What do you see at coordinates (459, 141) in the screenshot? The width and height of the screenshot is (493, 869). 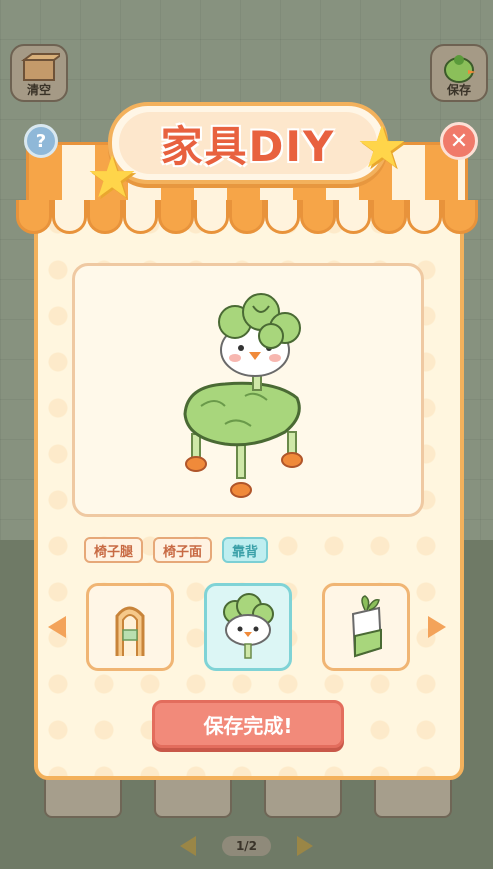 I see `close-button: ✕` at bounding box center [459, 141].